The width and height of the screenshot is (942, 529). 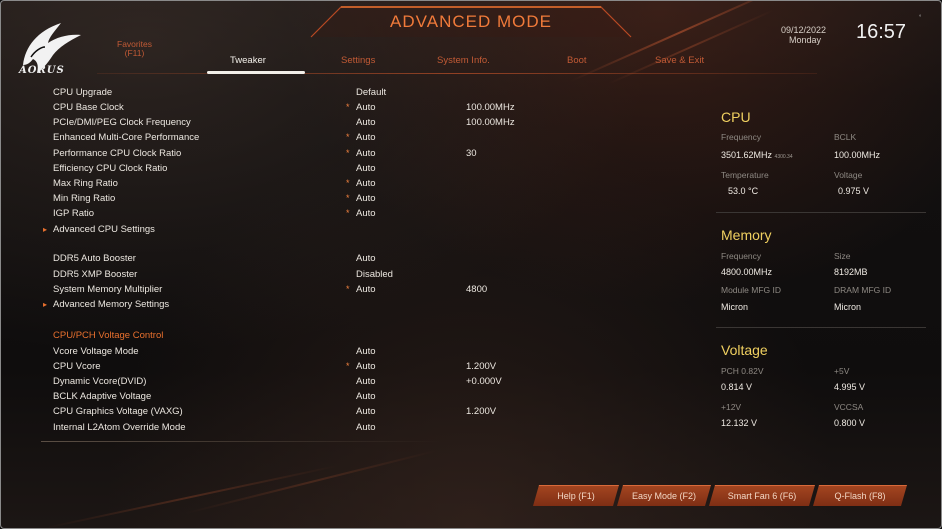 What do you see at coordinates (737, 387) in the screenshot?
I see `pch-voltage-value: 0.814 V` at bounding box center [737, 387].